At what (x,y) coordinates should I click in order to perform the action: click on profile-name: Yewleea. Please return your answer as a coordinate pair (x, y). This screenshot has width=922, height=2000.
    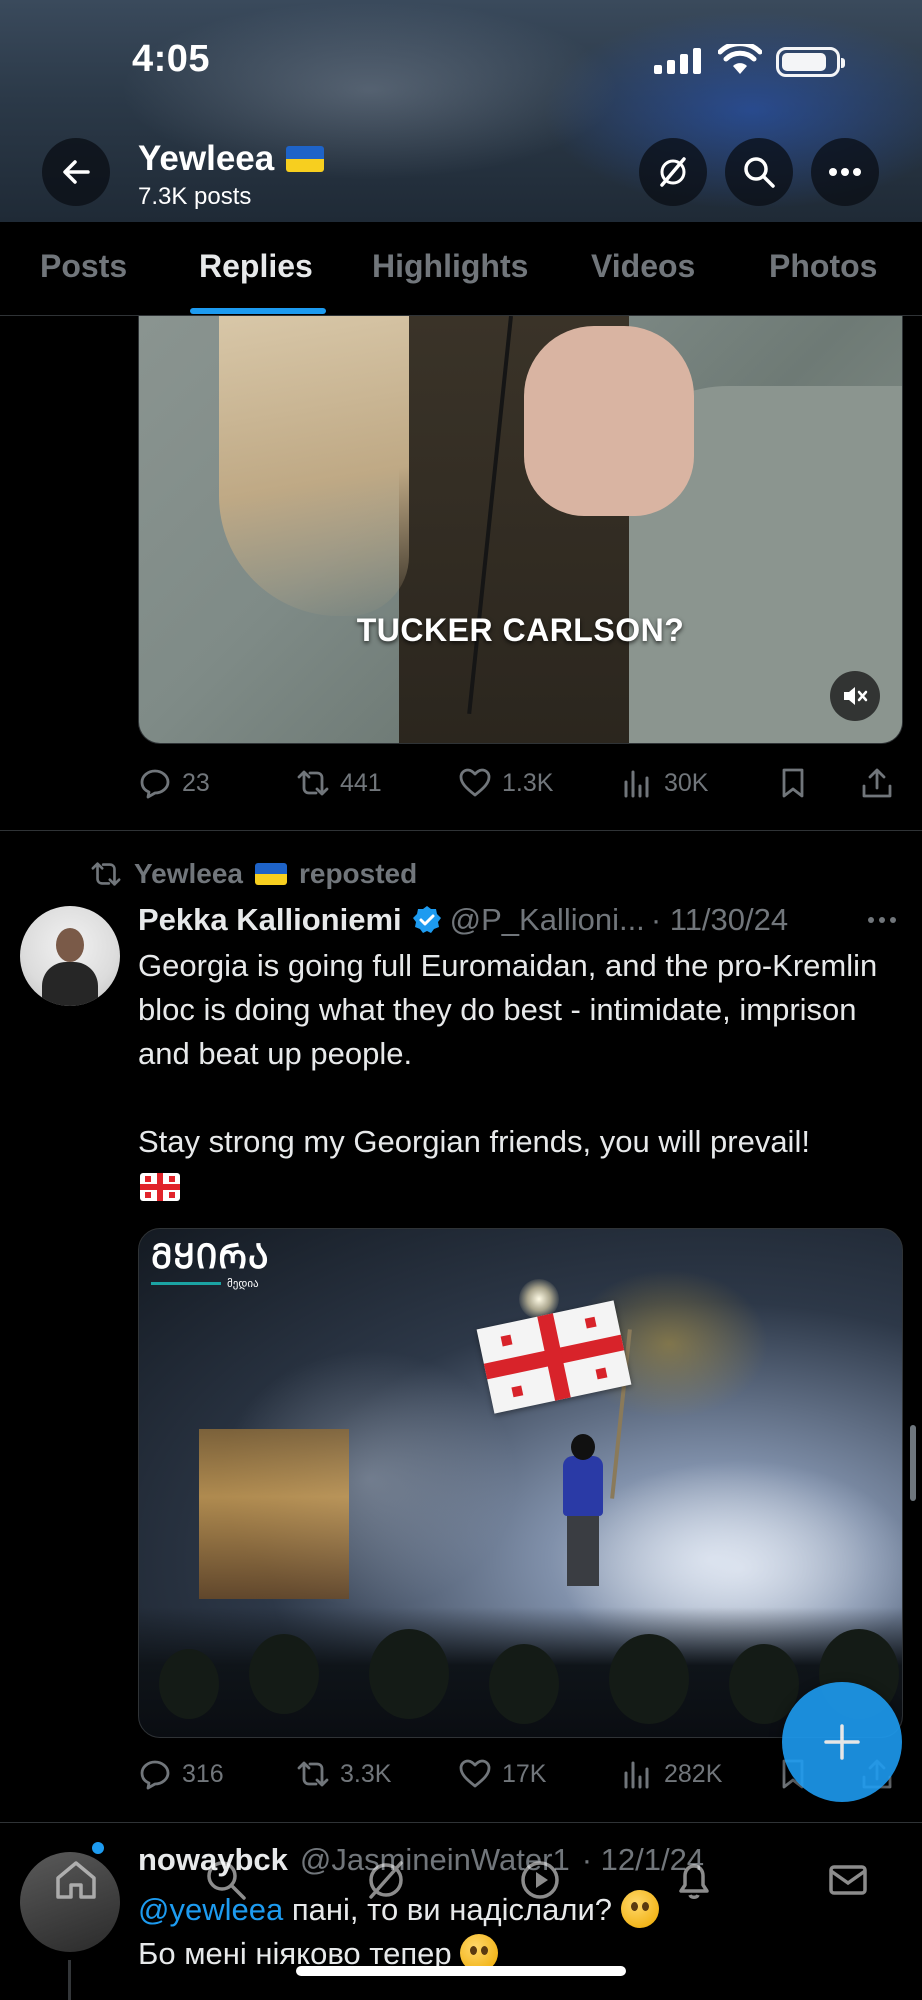
    Looking at the image, I should click on (231, 159).